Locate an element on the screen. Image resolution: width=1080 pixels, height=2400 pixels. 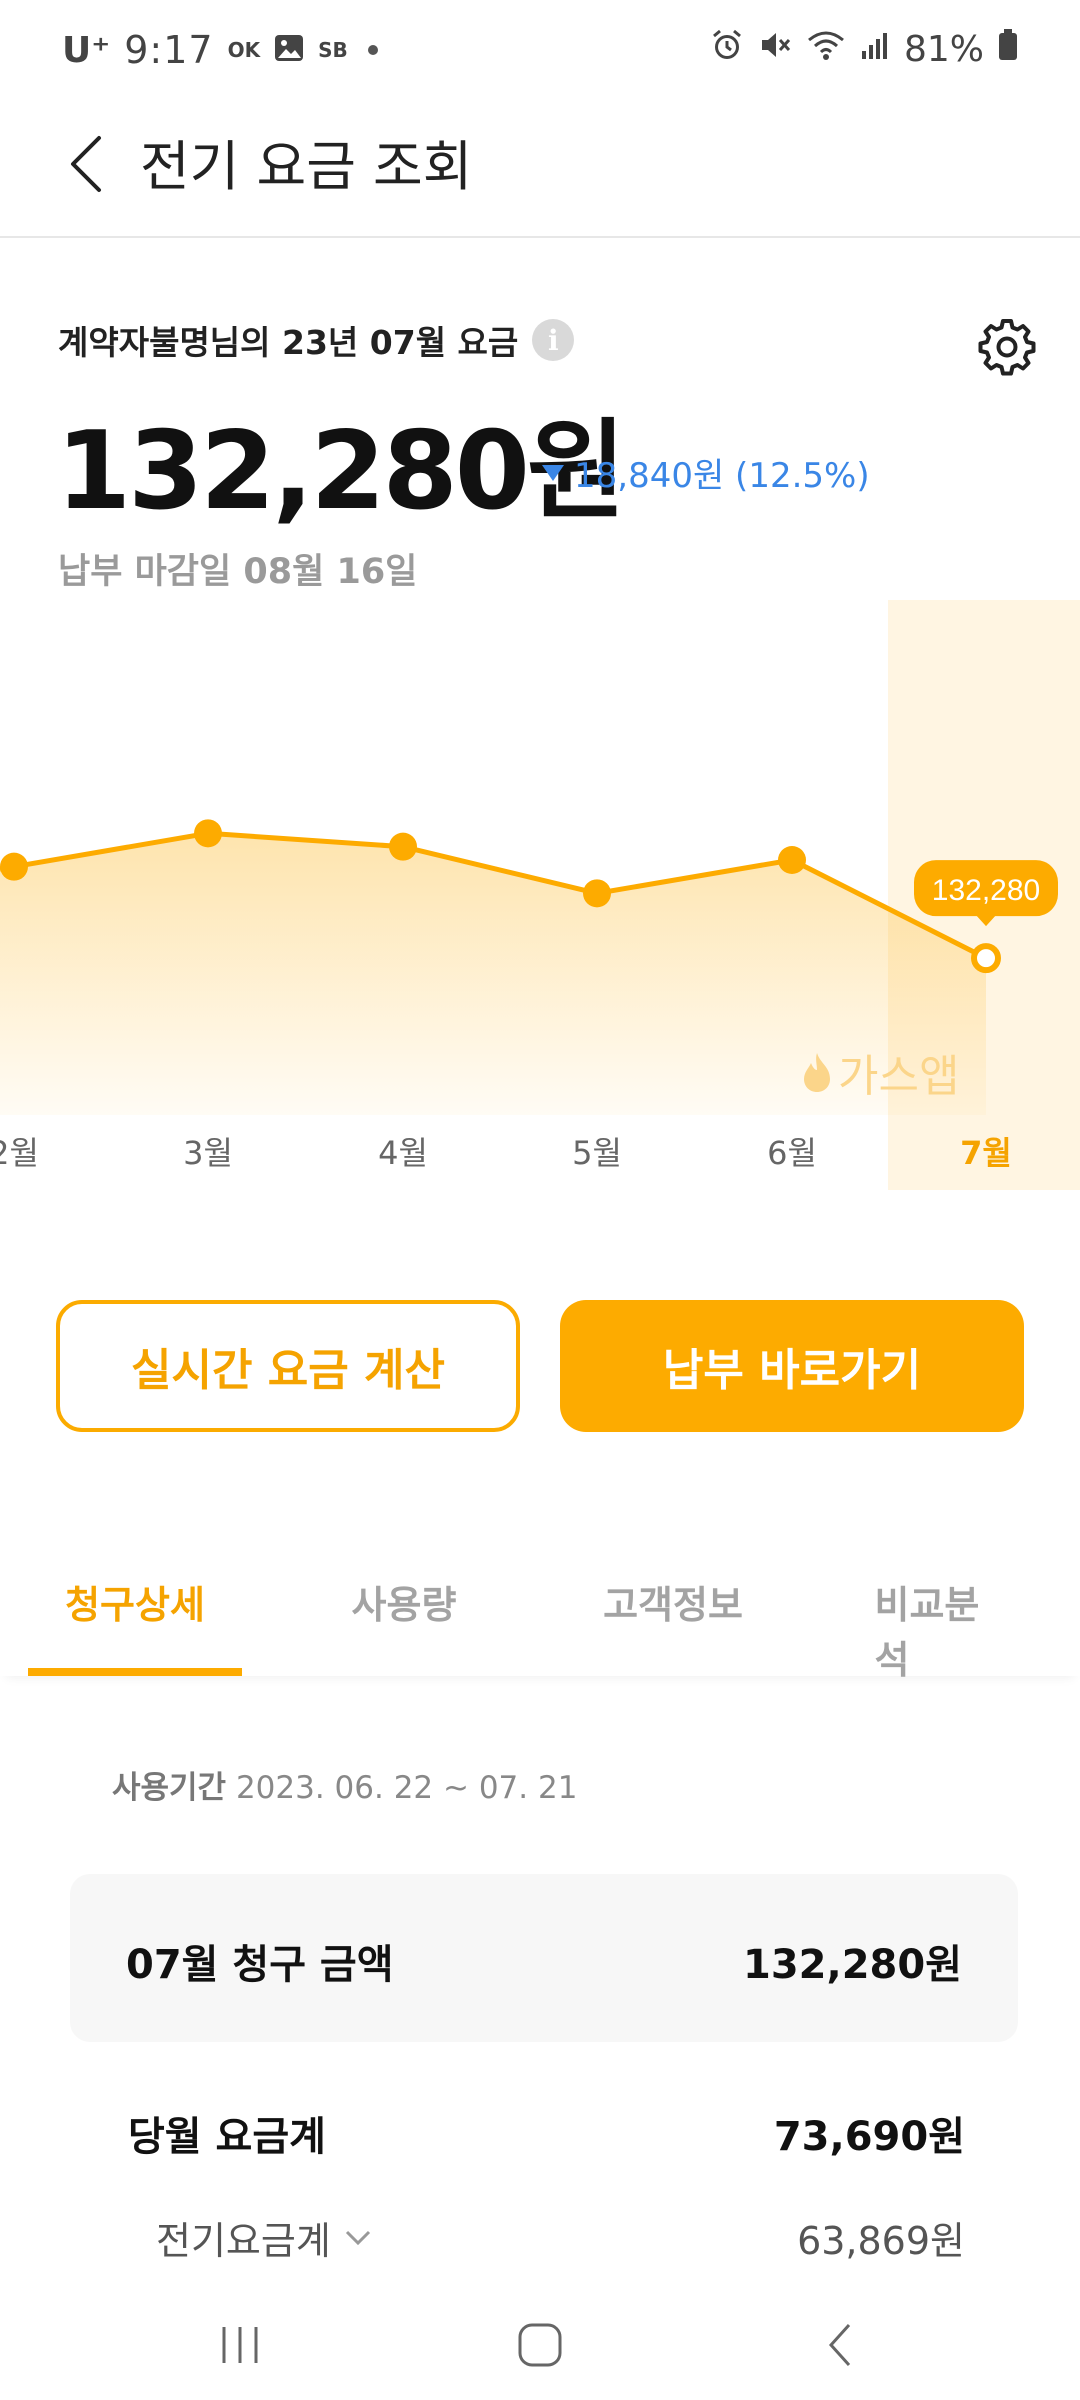
bill-total-label: 07월 청구 금액 is located at coordinates (260, 1965).